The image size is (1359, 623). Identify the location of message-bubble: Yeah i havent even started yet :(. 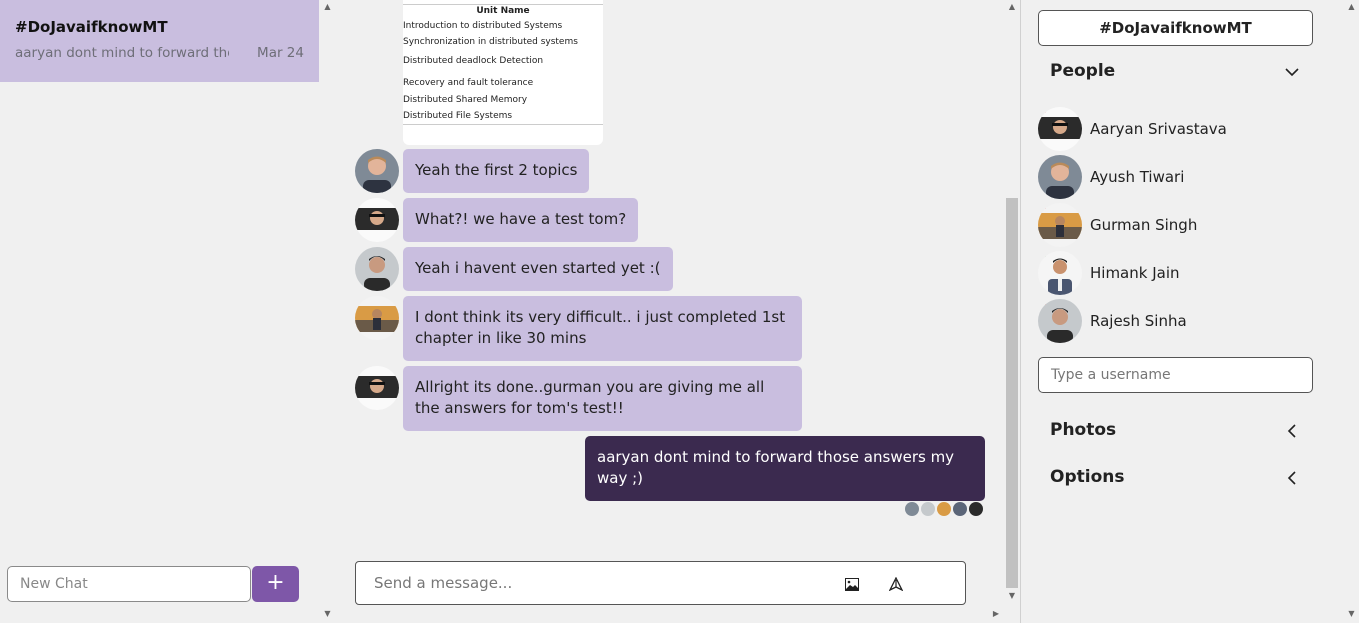
(538, 269).